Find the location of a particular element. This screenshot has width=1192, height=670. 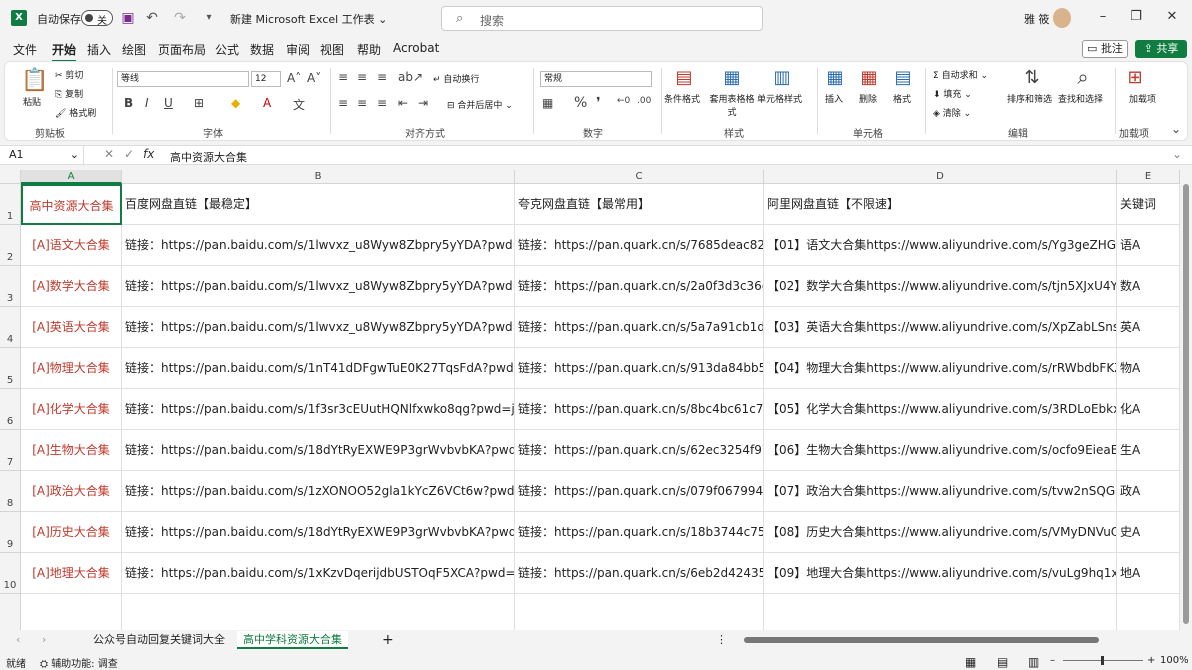

expand-formula-icon: ⌄ is located at coordinates (1177, 154).